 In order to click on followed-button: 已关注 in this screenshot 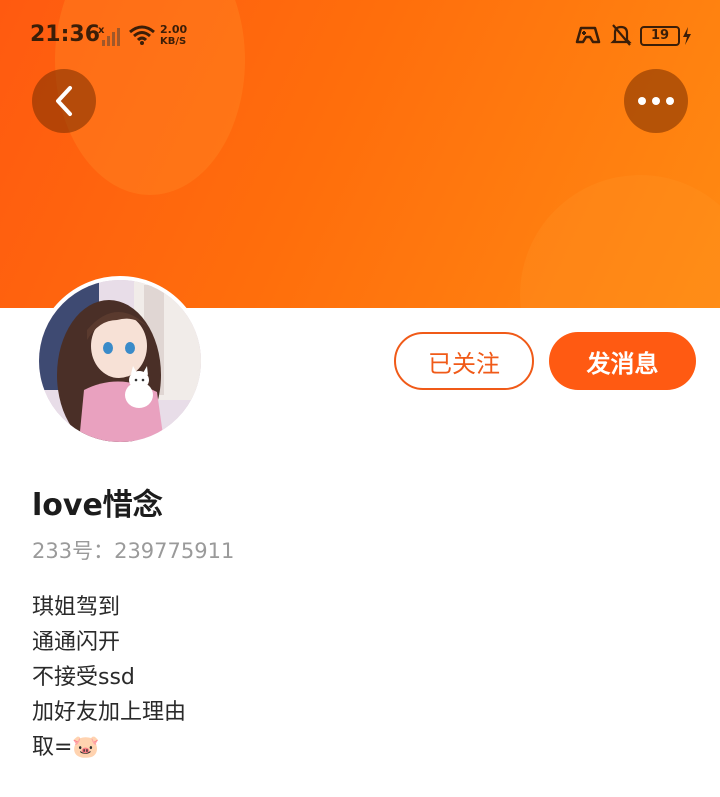, I will do `click(464, 361)`.